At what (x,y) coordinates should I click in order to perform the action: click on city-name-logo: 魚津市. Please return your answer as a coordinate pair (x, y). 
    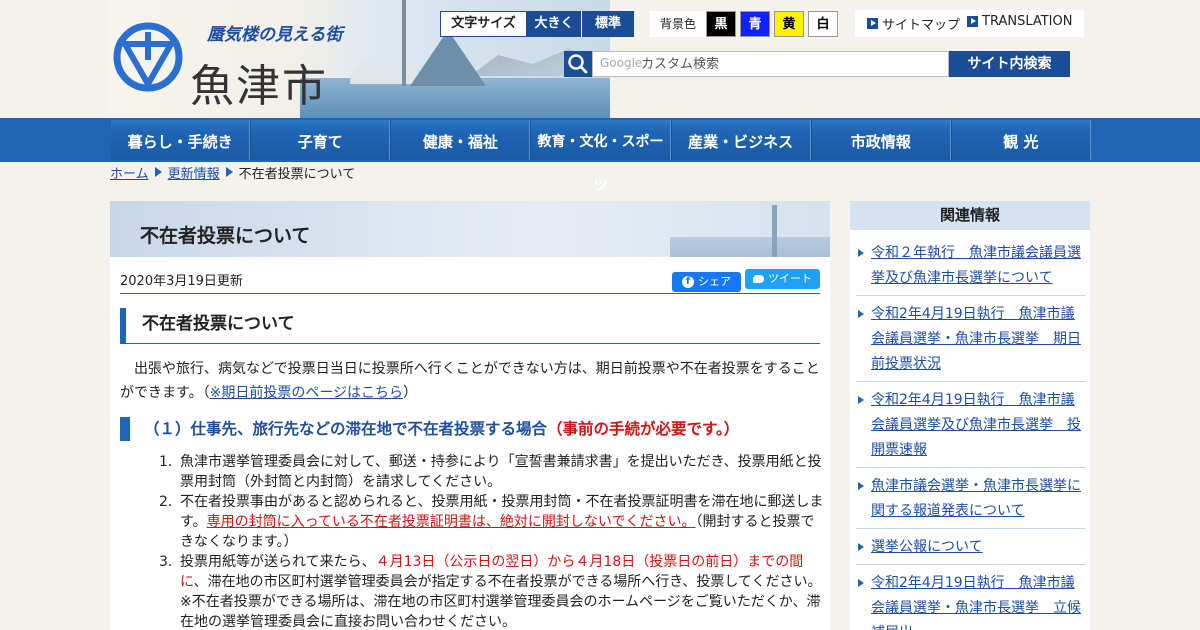
    Looking at the image, I should click on (259, 82).